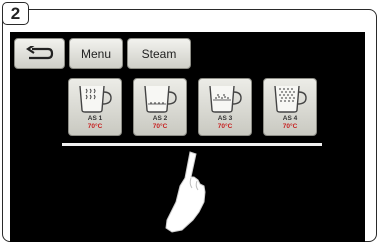 The image size is (382, 245). What do you see at coordinates (95, 99) in the screenshot?
I see `cup-steam-icon` at bounding box center [95, 99].